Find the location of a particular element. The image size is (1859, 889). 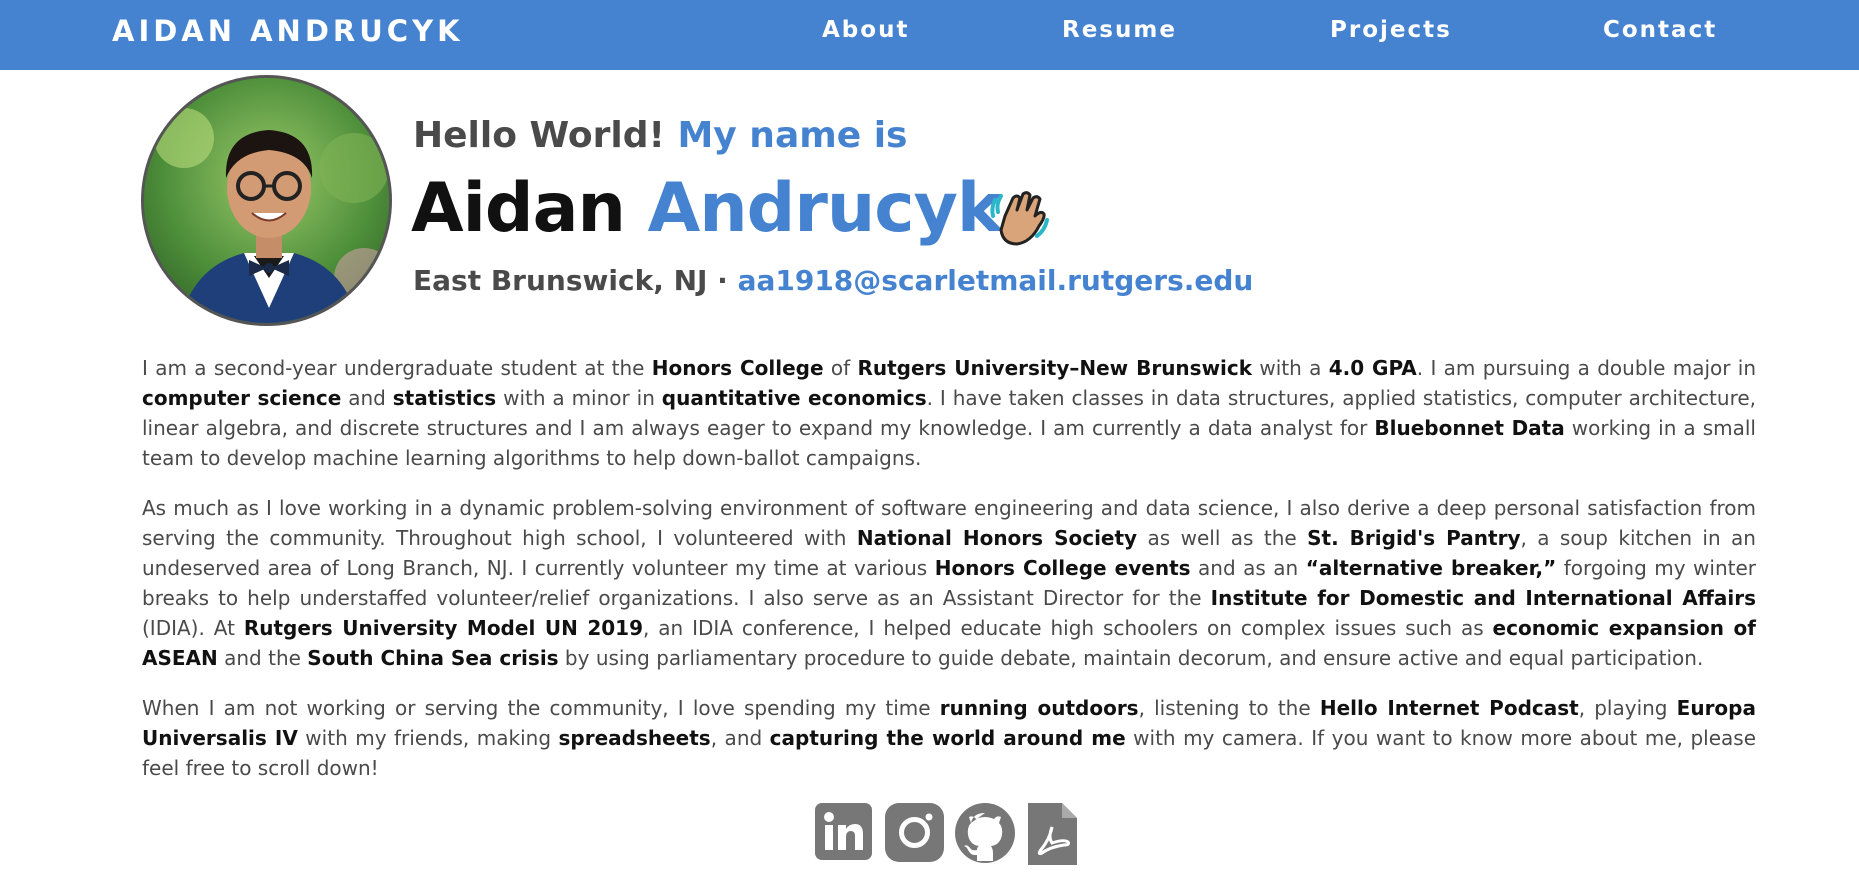

bio-highlight: statistics is located at coordinates (444, 398).